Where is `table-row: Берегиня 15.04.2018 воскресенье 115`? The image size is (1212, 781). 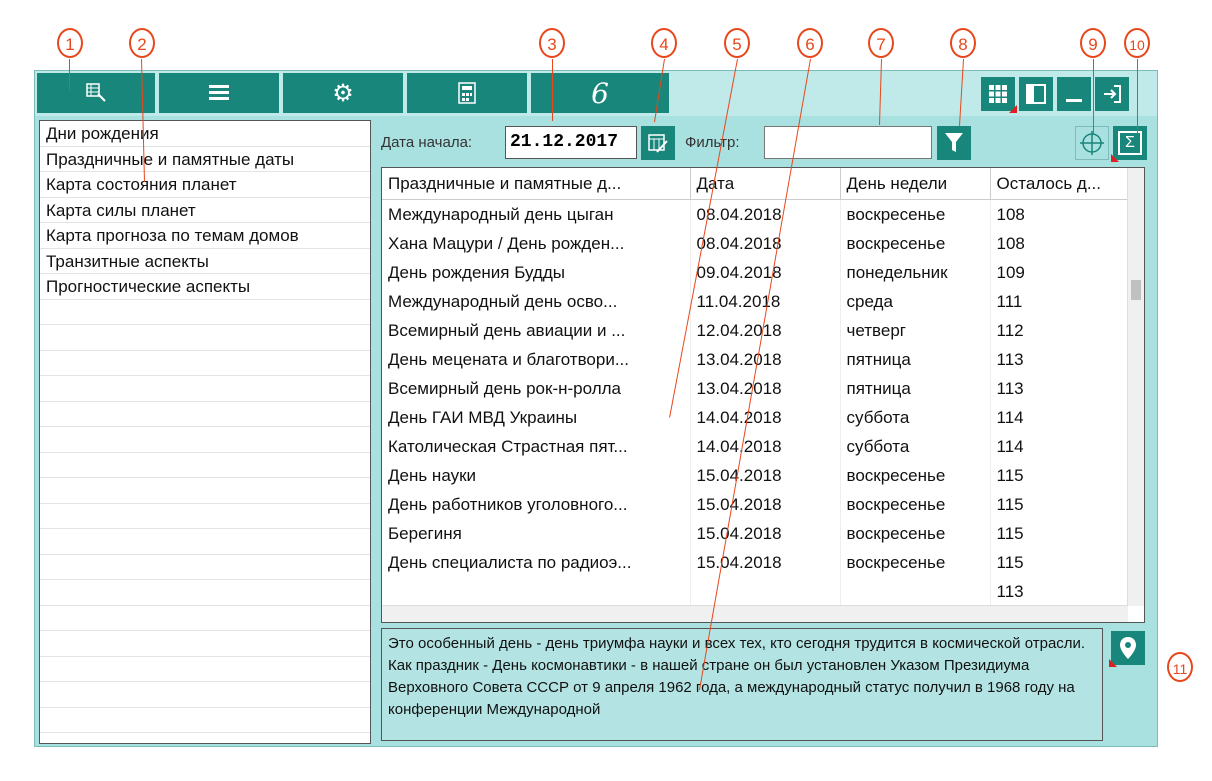 table-row: Берегиня 15.04.2018 воскресенье 115 is located at coordinates (756, 533).